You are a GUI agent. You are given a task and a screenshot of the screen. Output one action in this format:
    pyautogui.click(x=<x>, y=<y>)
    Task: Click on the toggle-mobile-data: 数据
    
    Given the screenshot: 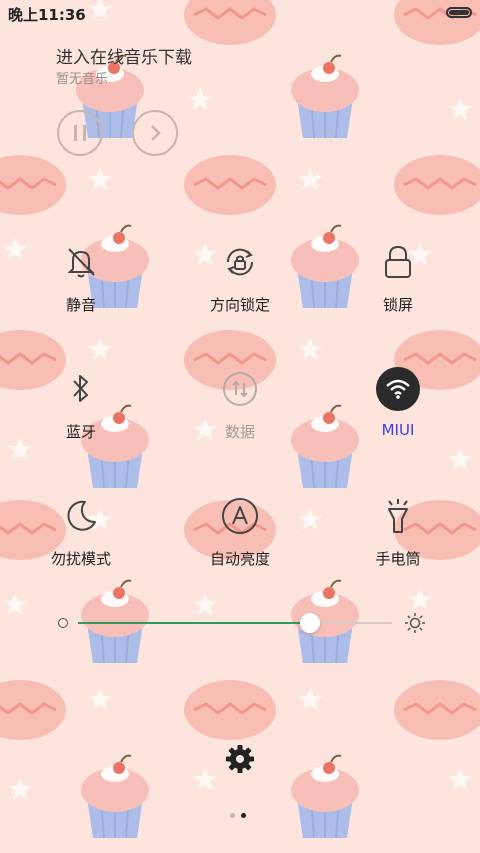 What is the action you would take?
    pyautogui.click(x=240, y=404)
    